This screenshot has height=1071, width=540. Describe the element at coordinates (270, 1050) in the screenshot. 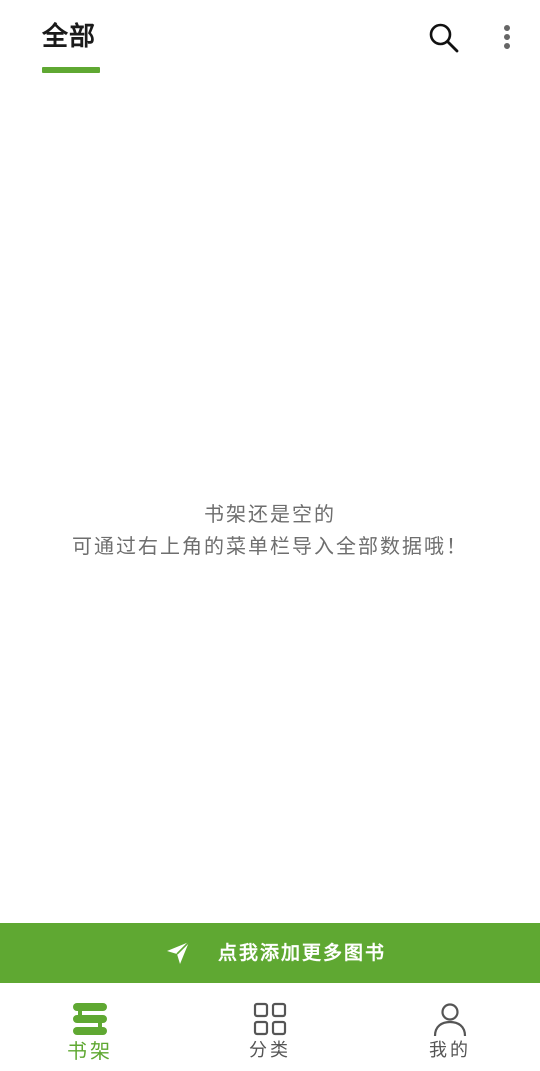

I see `nav-label-category: 分类` at that location.